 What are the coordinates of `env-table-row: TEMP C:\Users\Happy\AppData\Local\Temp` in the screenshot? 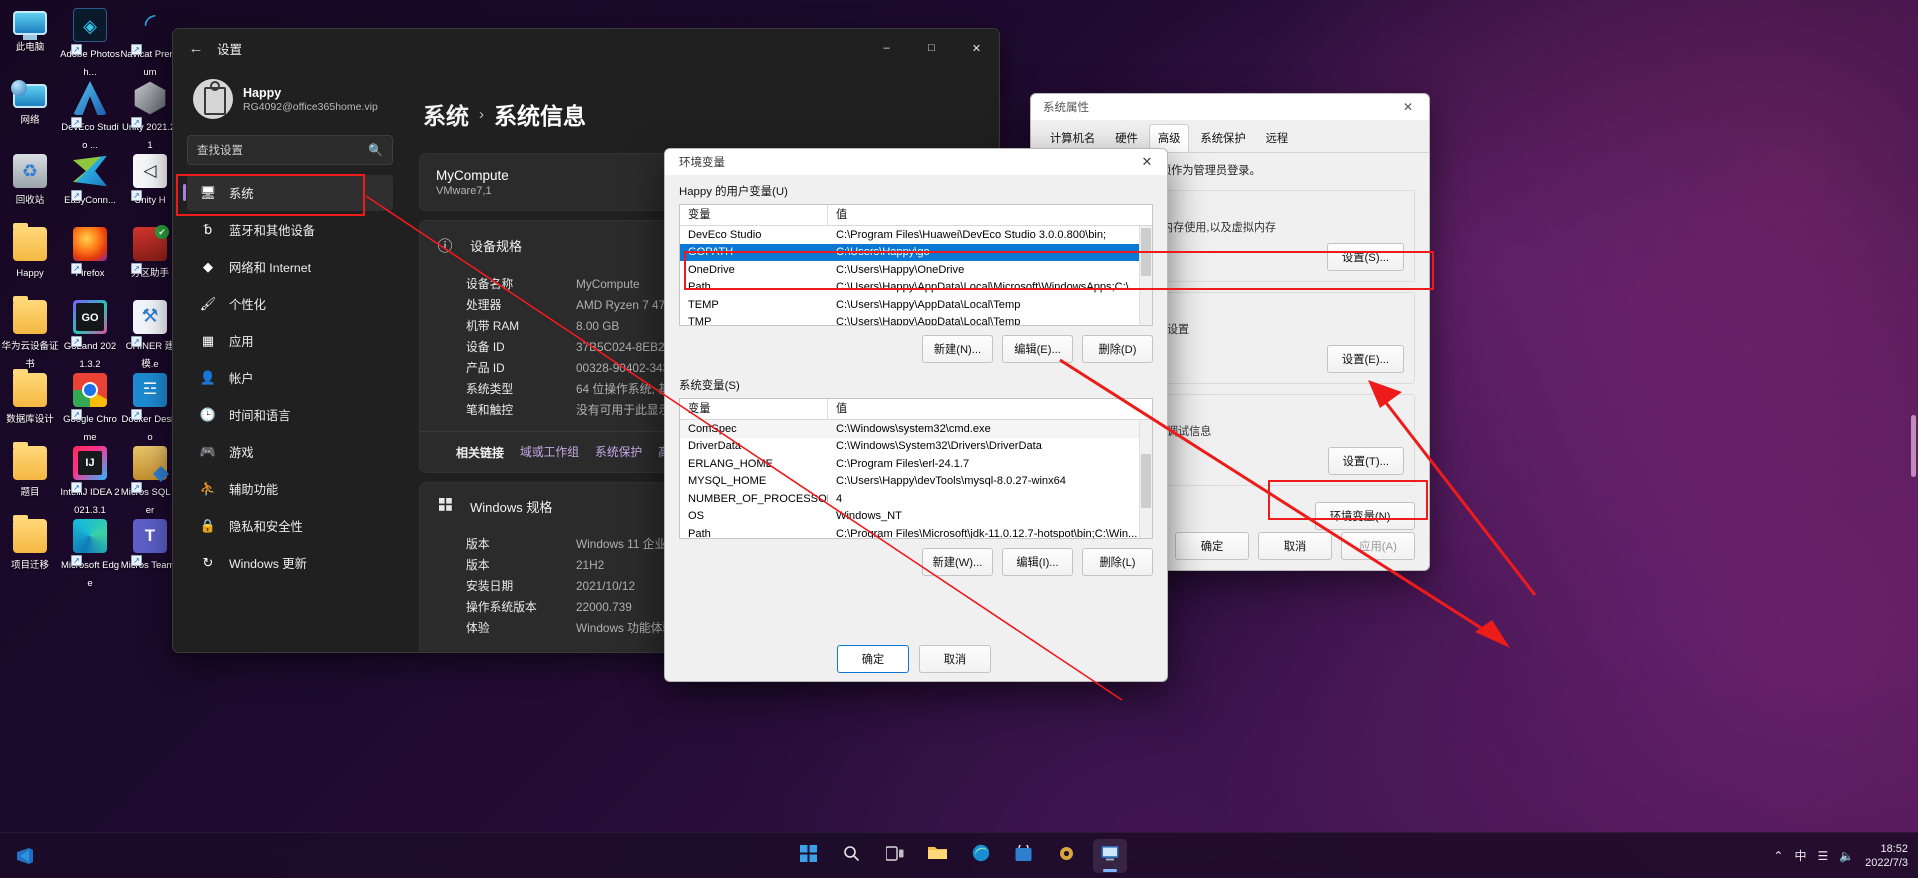 It's located at (916, 305).